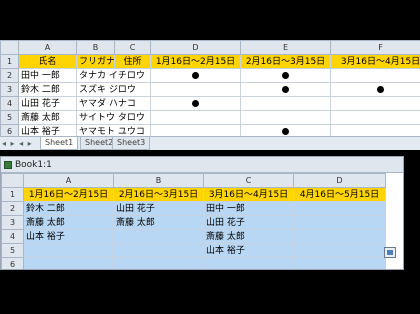 Image resolution: width=420 pixels, height=314 pixels. I want to click on table-row: 3 斎藤 太郎 斎藤 太郎 山田 花子, so click(193, 222).